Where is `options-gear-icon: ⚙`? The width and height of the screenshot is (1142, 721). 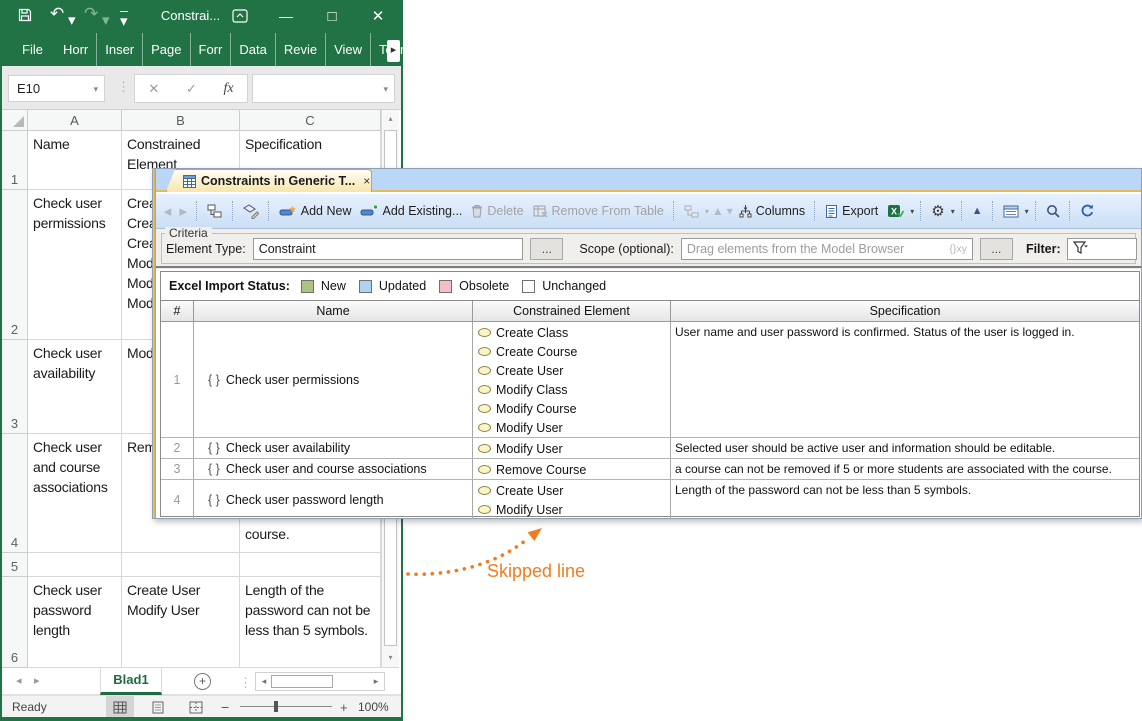 options-gear-icon: ⚙ is located at coordinates (937, 211).